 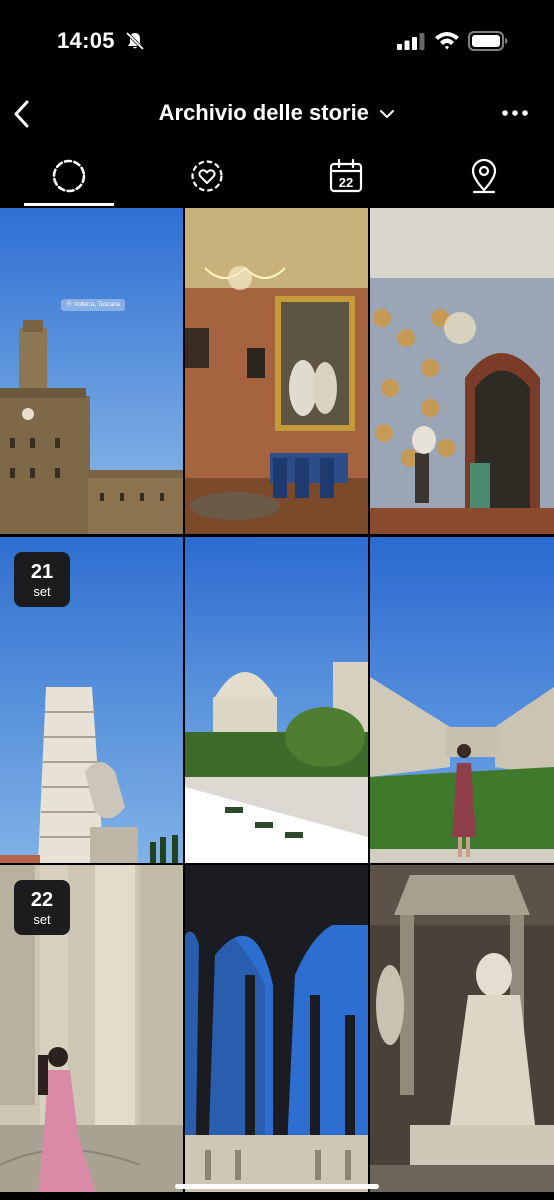 What do you see at coordinates (91, 1028) in the screenshot?
I see `story-tile: 22 set` at bounding box center [91, 1028].